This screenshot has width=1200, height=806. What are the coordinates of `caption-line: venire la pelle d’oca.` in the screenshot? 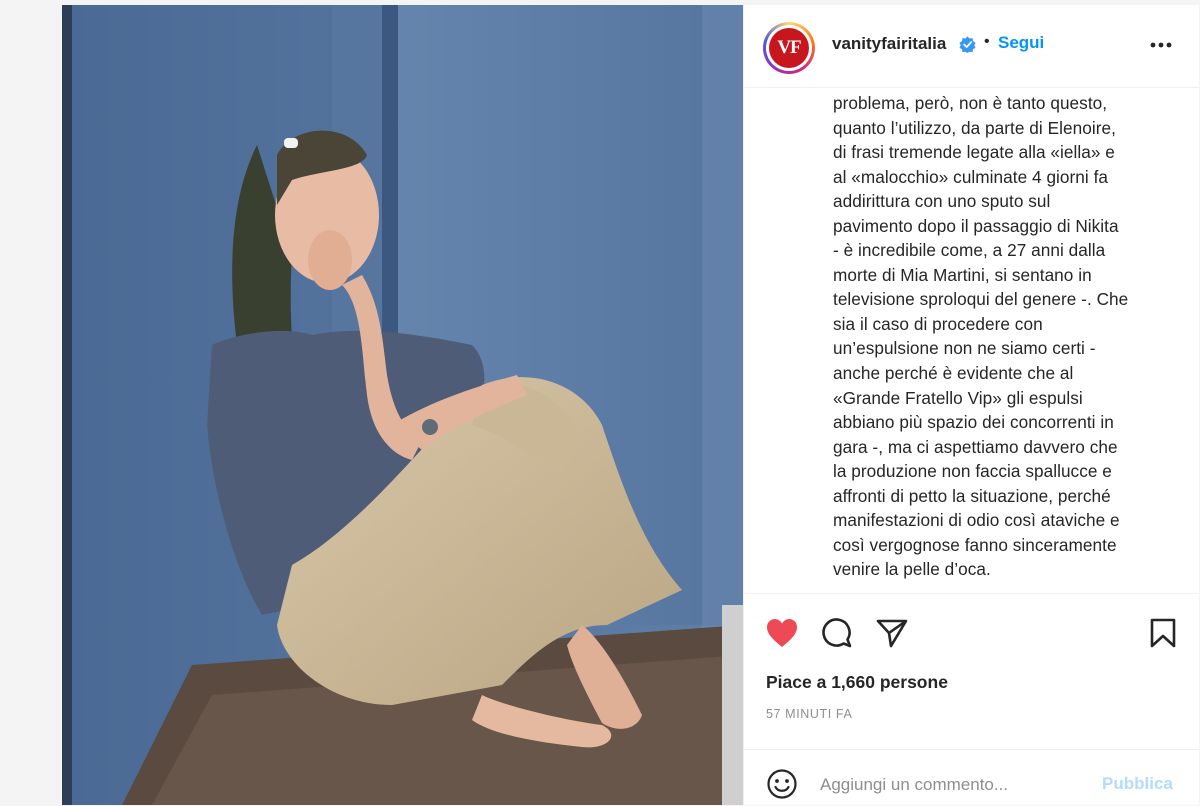 It's located at (912, 569).